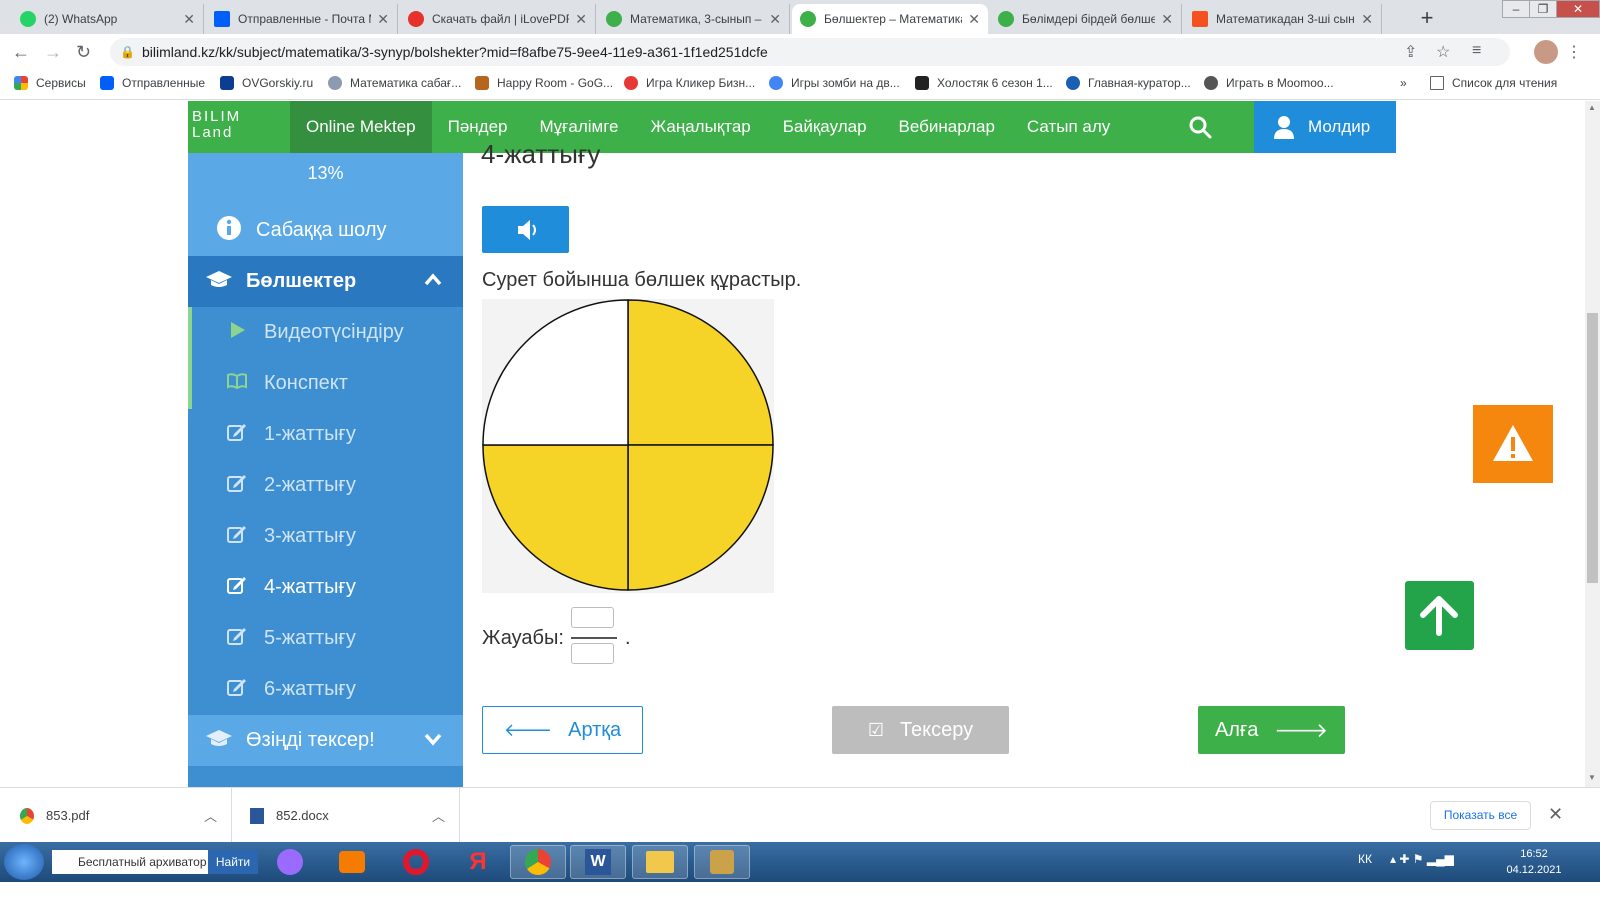 The width and height of the screenshot is (1600, 900). Describe the element at coordinates (1439, 615) in the screenshot. I see `scroll-to-top-button` at that location.